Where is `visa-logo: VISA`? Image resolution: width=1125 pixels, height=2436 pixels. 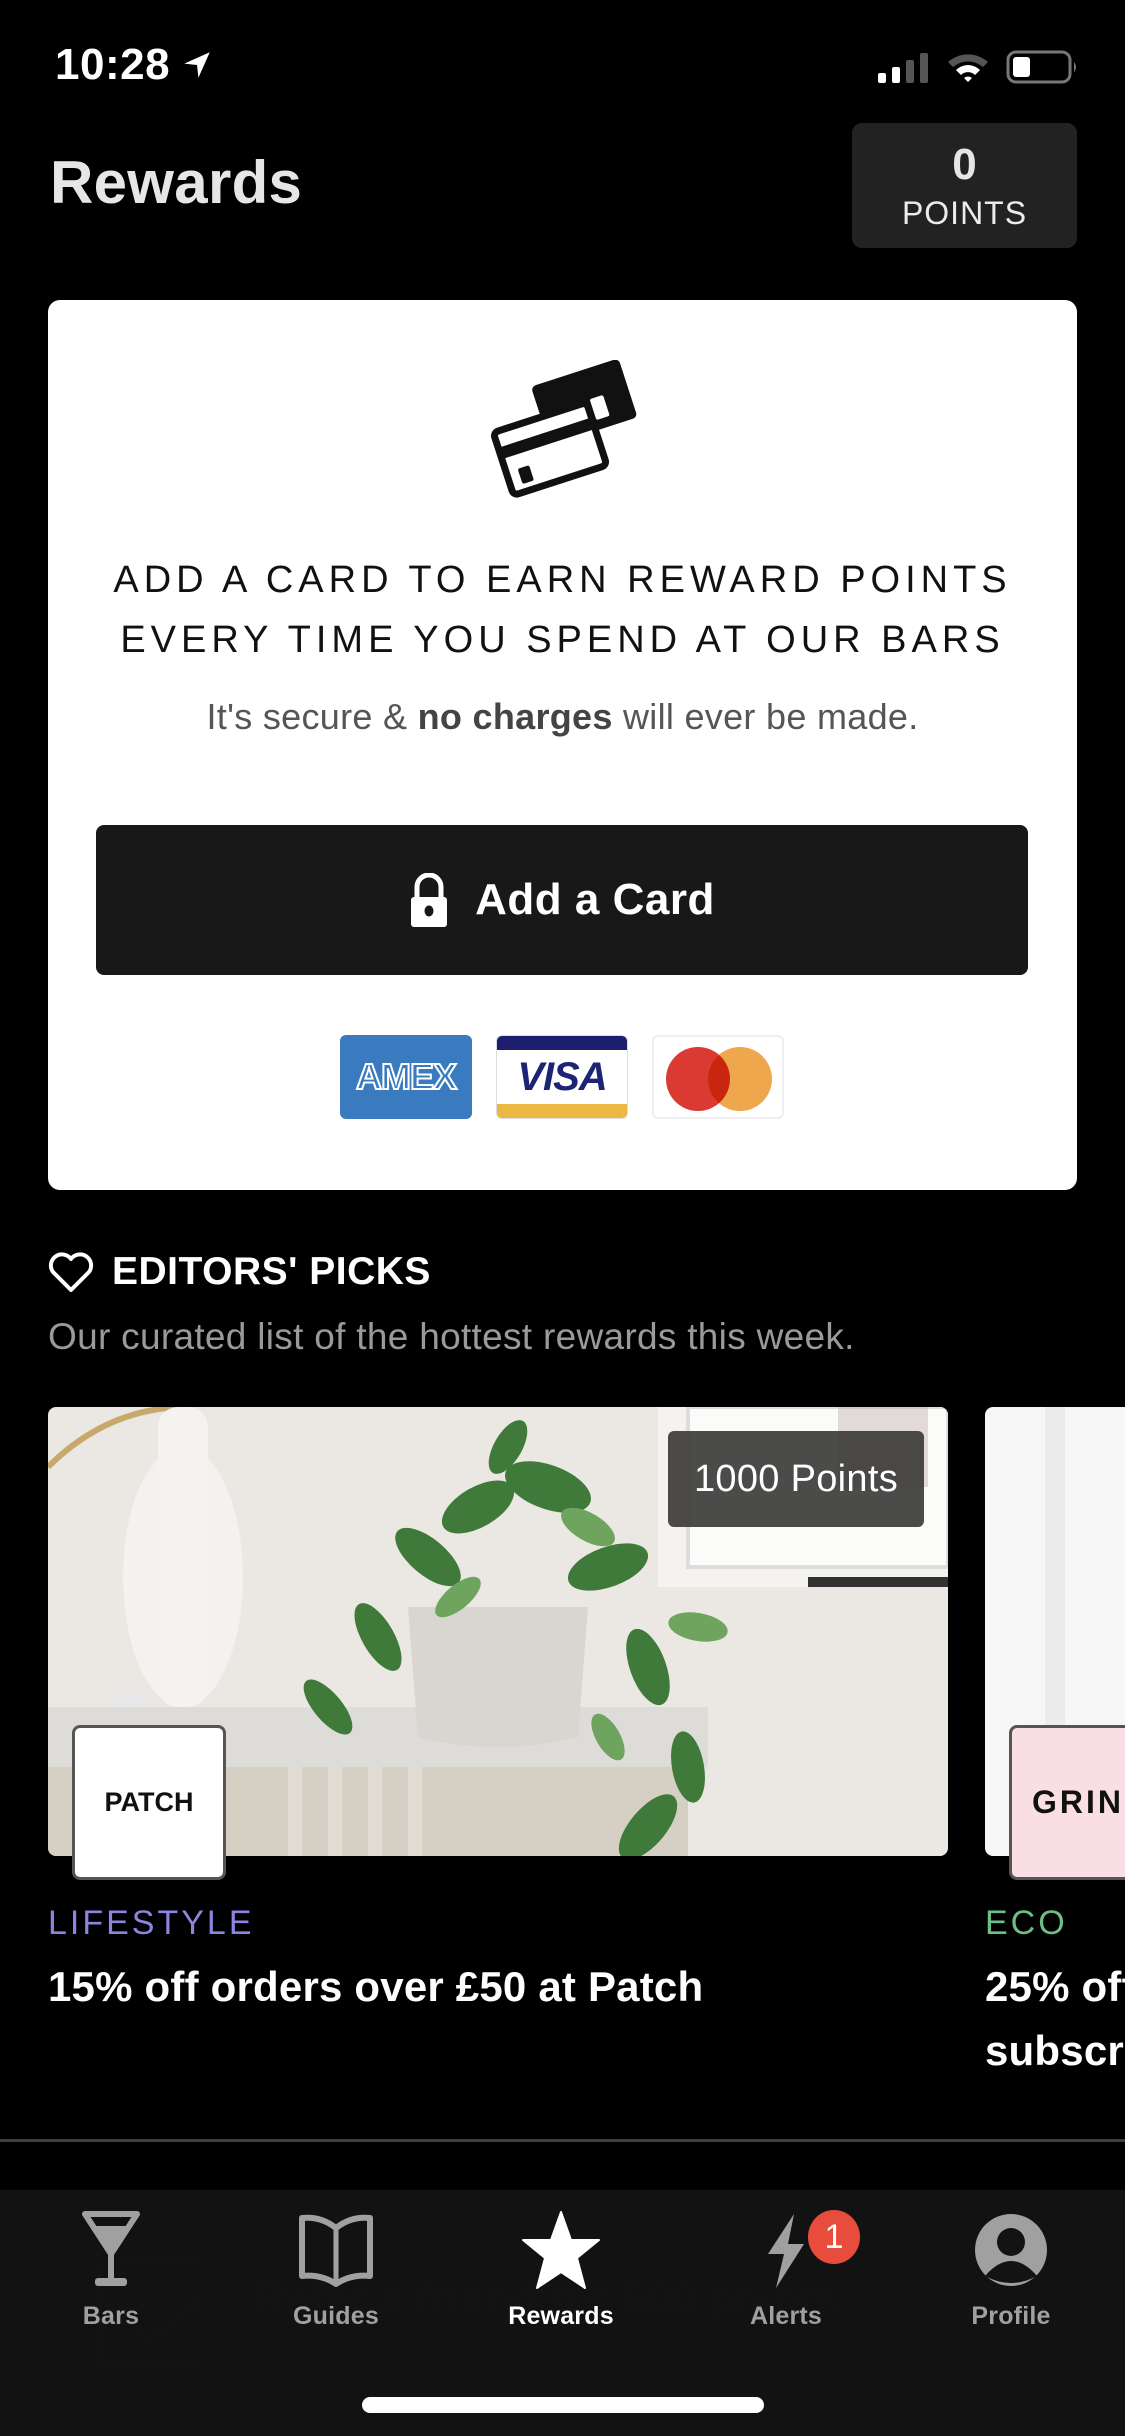 visa-logo: VISA is located at coordinates (562, 1077).